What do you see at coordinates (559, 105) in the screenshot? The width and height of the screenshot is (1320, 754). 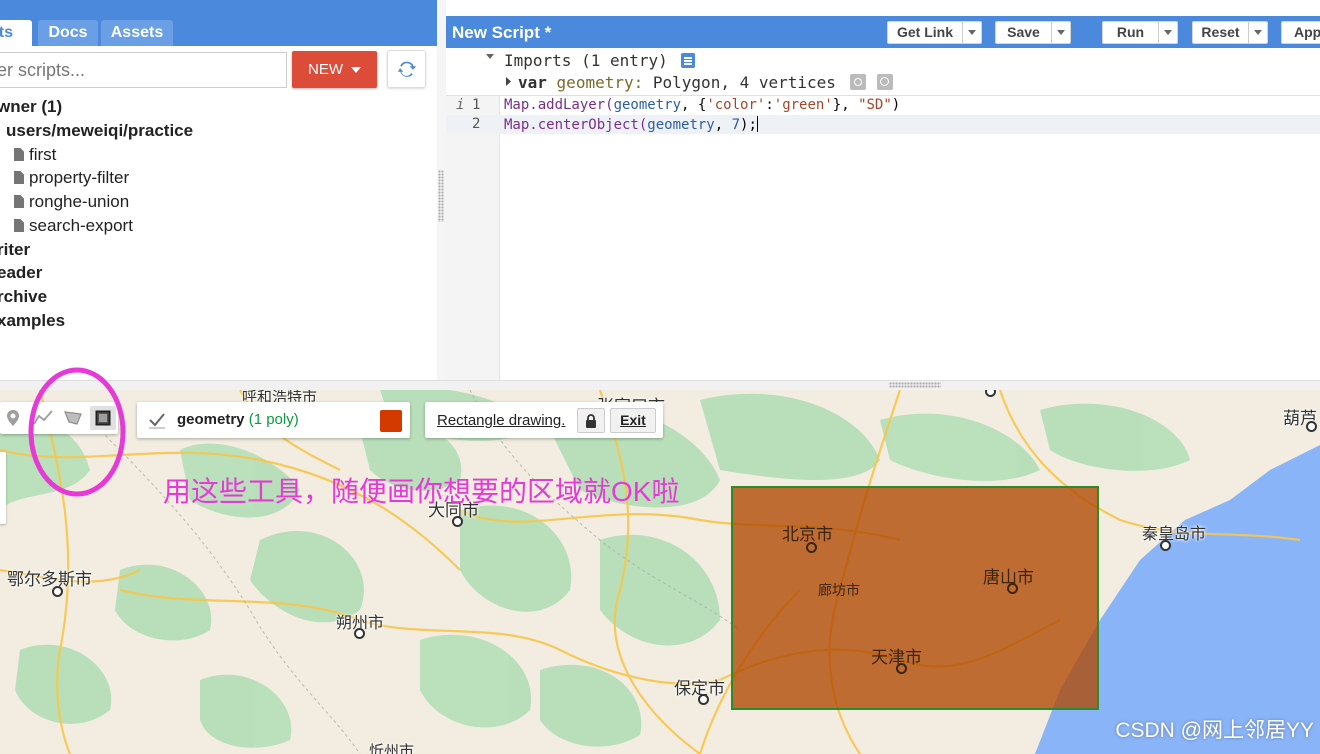 I see `code-token: Map.addLayer(` at bounding box center [559, 105].